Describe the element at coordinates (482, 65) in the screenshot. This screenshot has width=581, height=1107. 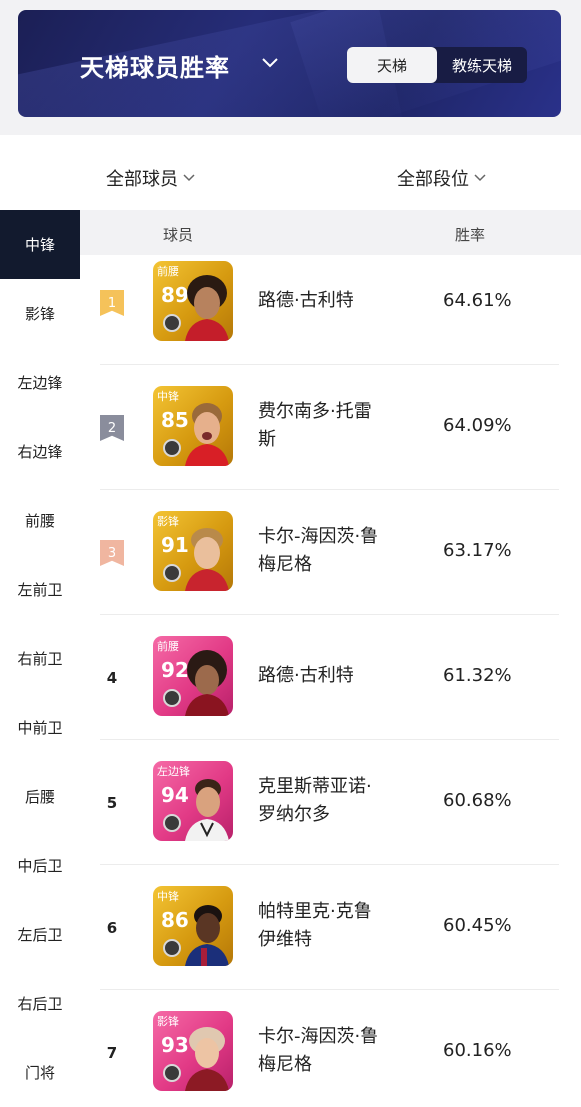
I see `tab-coach-ladder: 教练天梯` at that location.